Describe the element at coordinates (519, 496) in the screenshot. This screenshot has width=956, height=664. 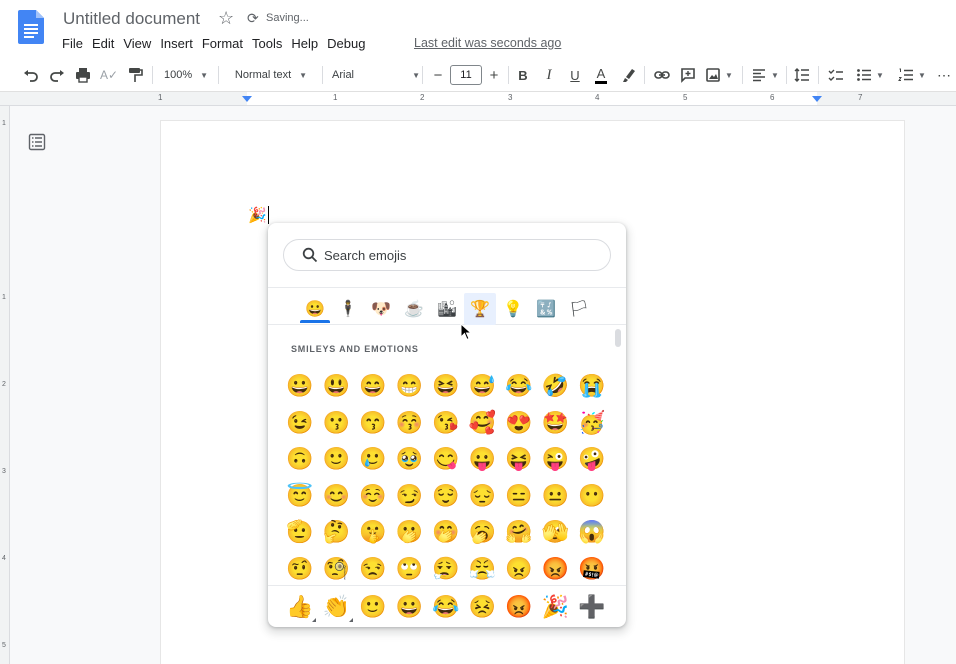
I see `emoji-button: 😑` at that location.